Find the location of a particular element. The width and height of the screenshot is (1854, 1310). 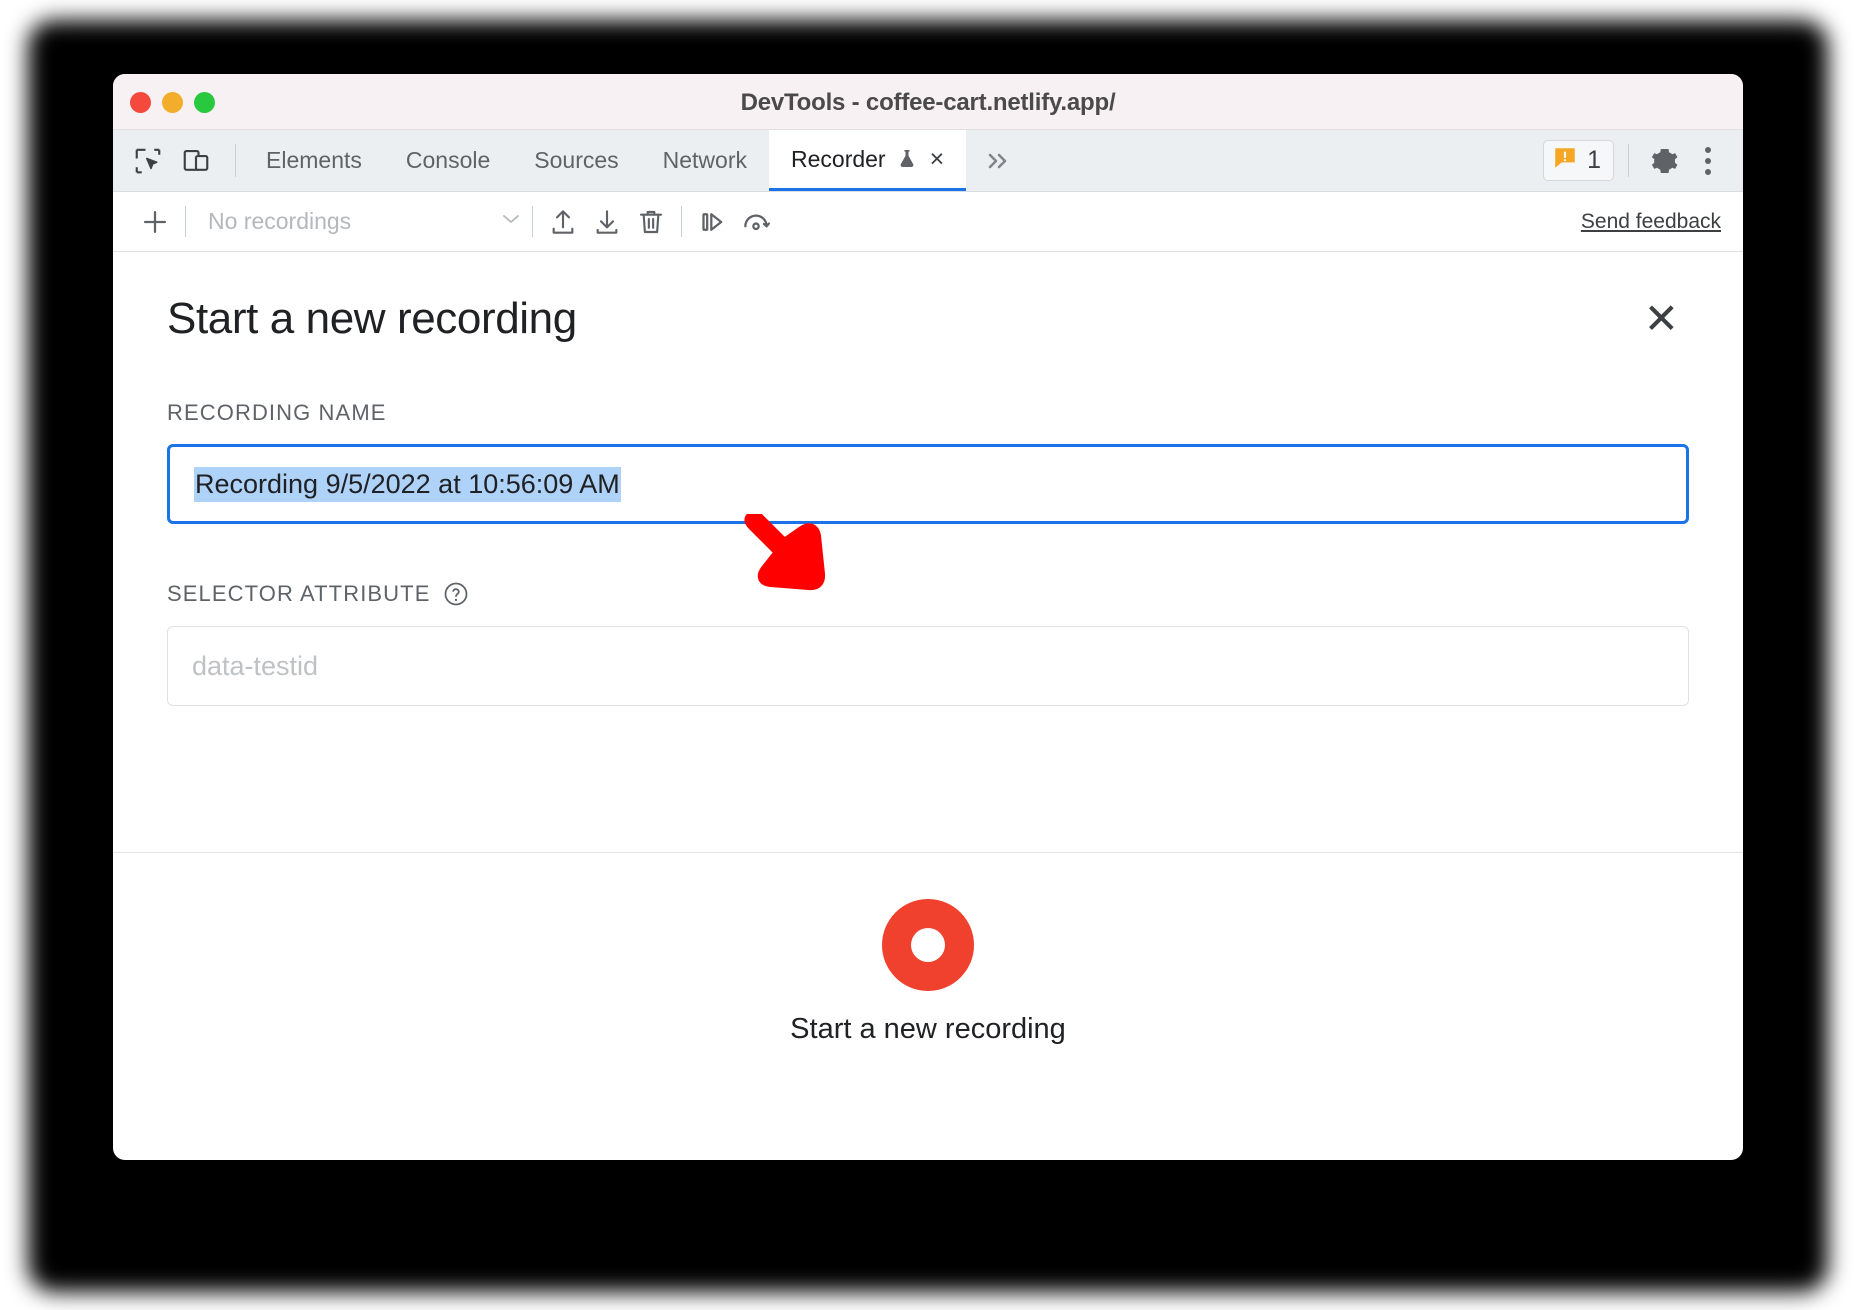

selector-attribute-field: SELECTOR ATTRIBUTE data-testid is located at coordinates (928, 643).